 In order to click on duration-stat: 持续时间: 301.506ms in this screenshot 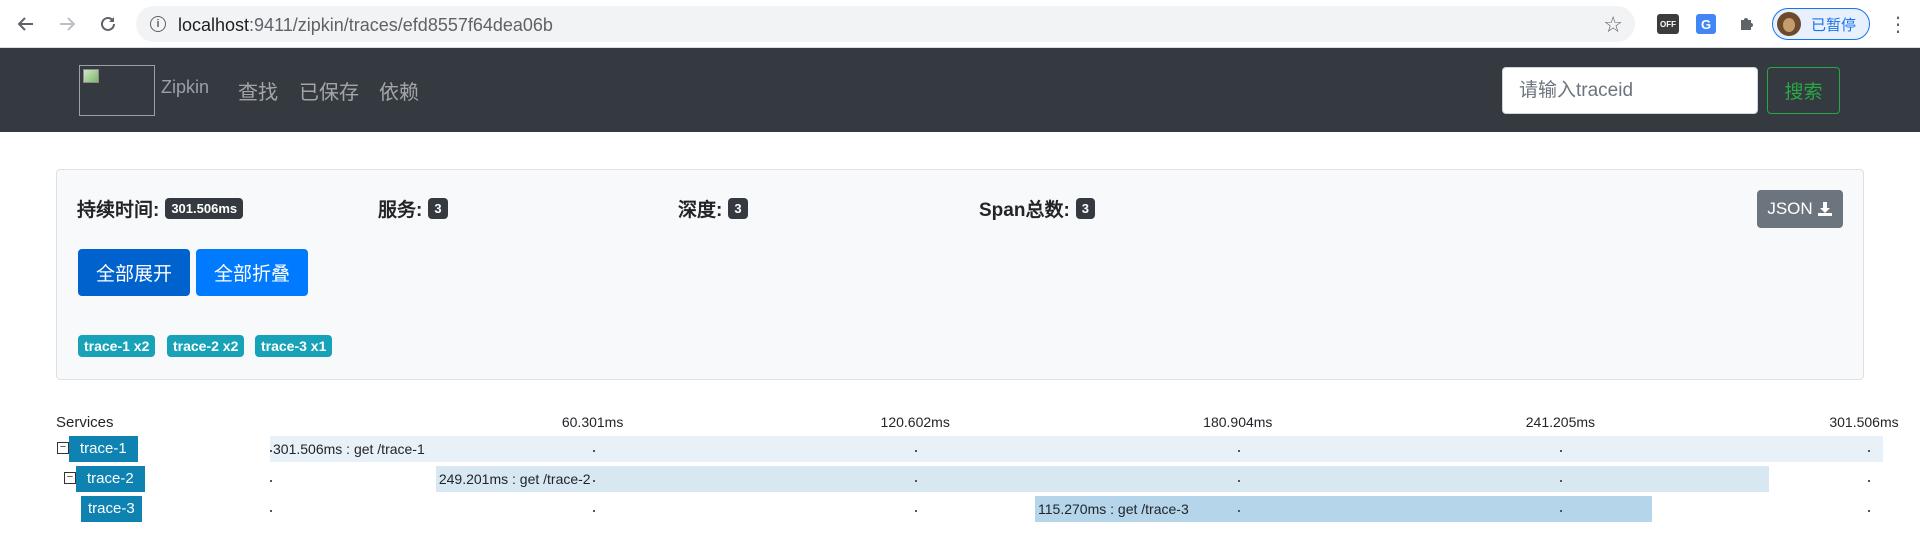, I will do `click(160, 208)`.